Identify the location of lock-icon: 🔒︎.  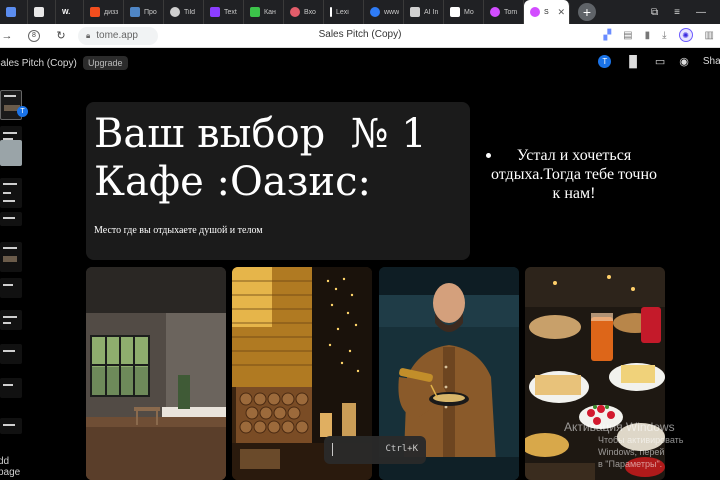
(88, 35).